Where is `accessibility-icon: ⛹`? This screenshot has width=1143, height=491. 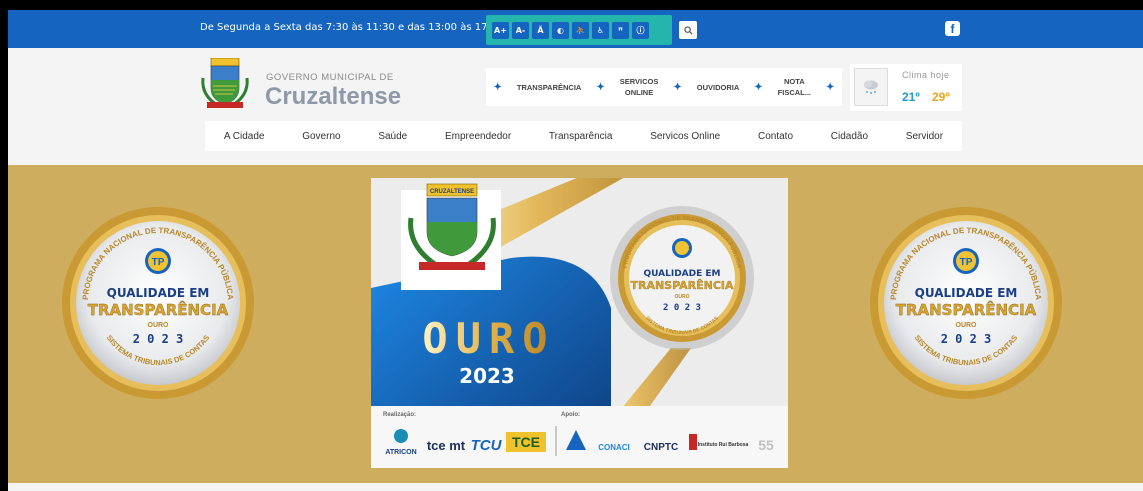 accessibility-icon: ⛹ is located at coordinates (580, 30).